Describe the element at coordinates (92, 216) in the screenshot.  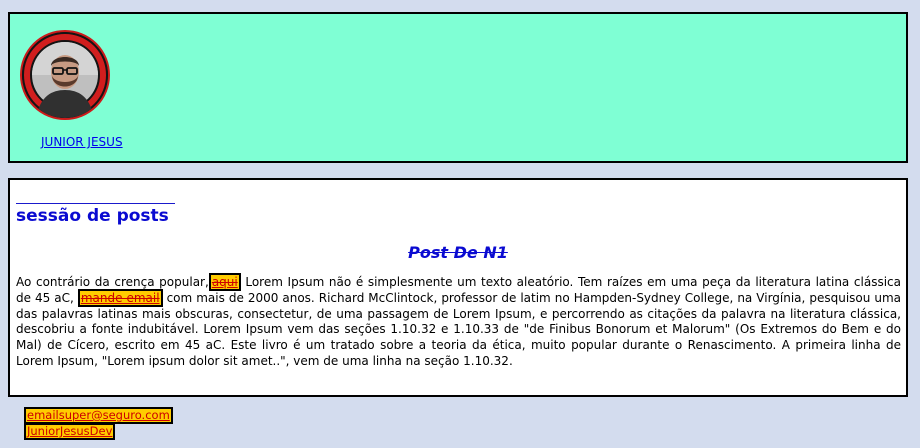
I see `section-title: sessão de posts` at that location.